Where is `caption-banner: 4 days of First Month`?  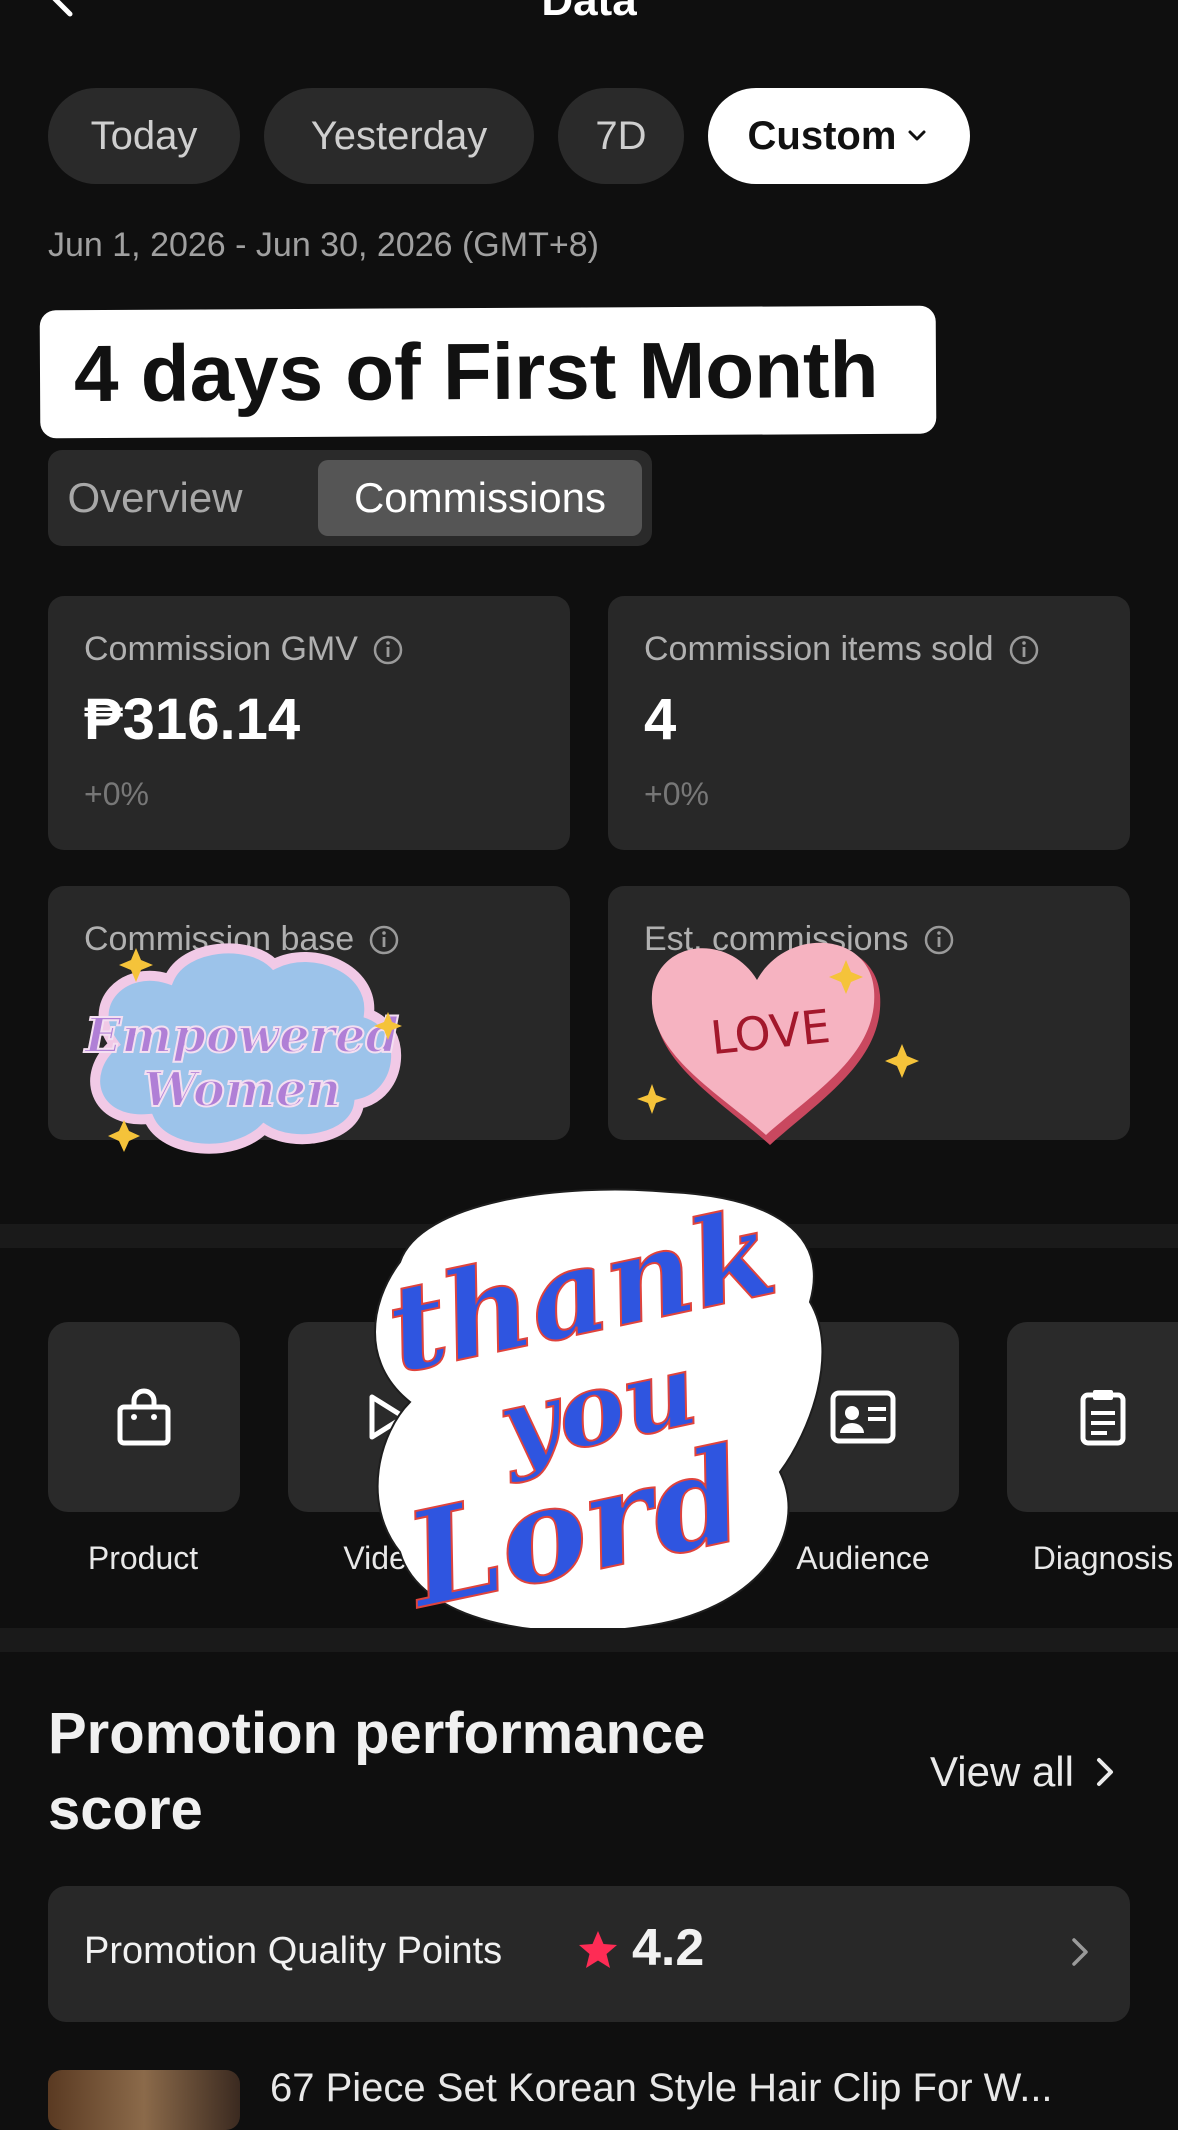 caption-banner: 4 days of First Month is located at coordinates (488, 372).